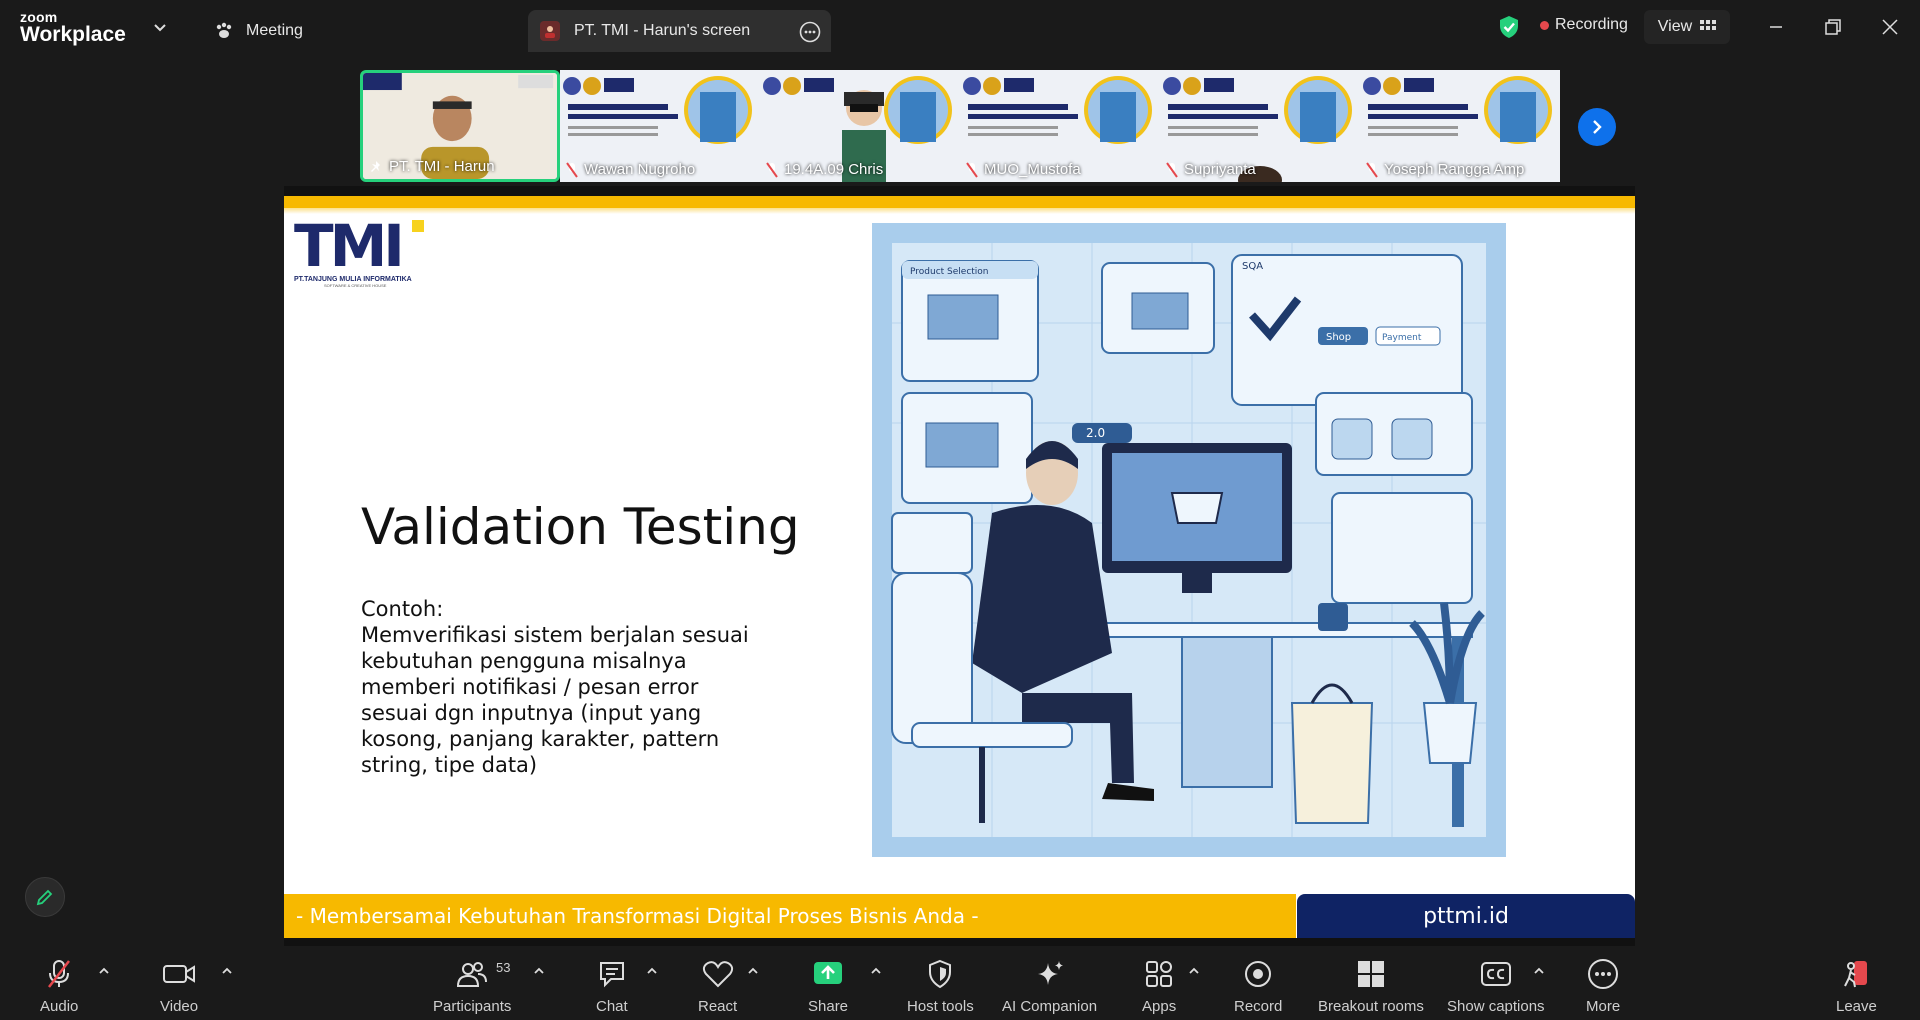  What do you see at coordinates (1509, 27) in the screenshot?
I see `encryption-shield-icon` at bounding box center [1509, 27].